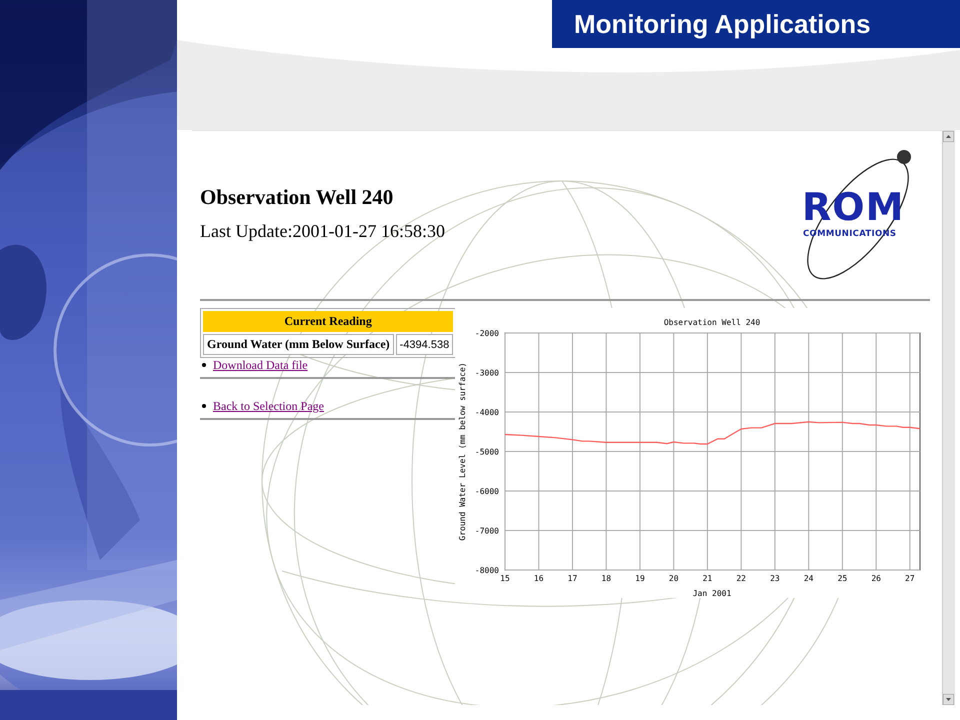 This screenshot has height=720, width=960. What do you see at coordinates (462, 451) in the screenshot?
I see `y-axis-label: Ground Water Level (mm below surface)` at bounding box center [462, 451].